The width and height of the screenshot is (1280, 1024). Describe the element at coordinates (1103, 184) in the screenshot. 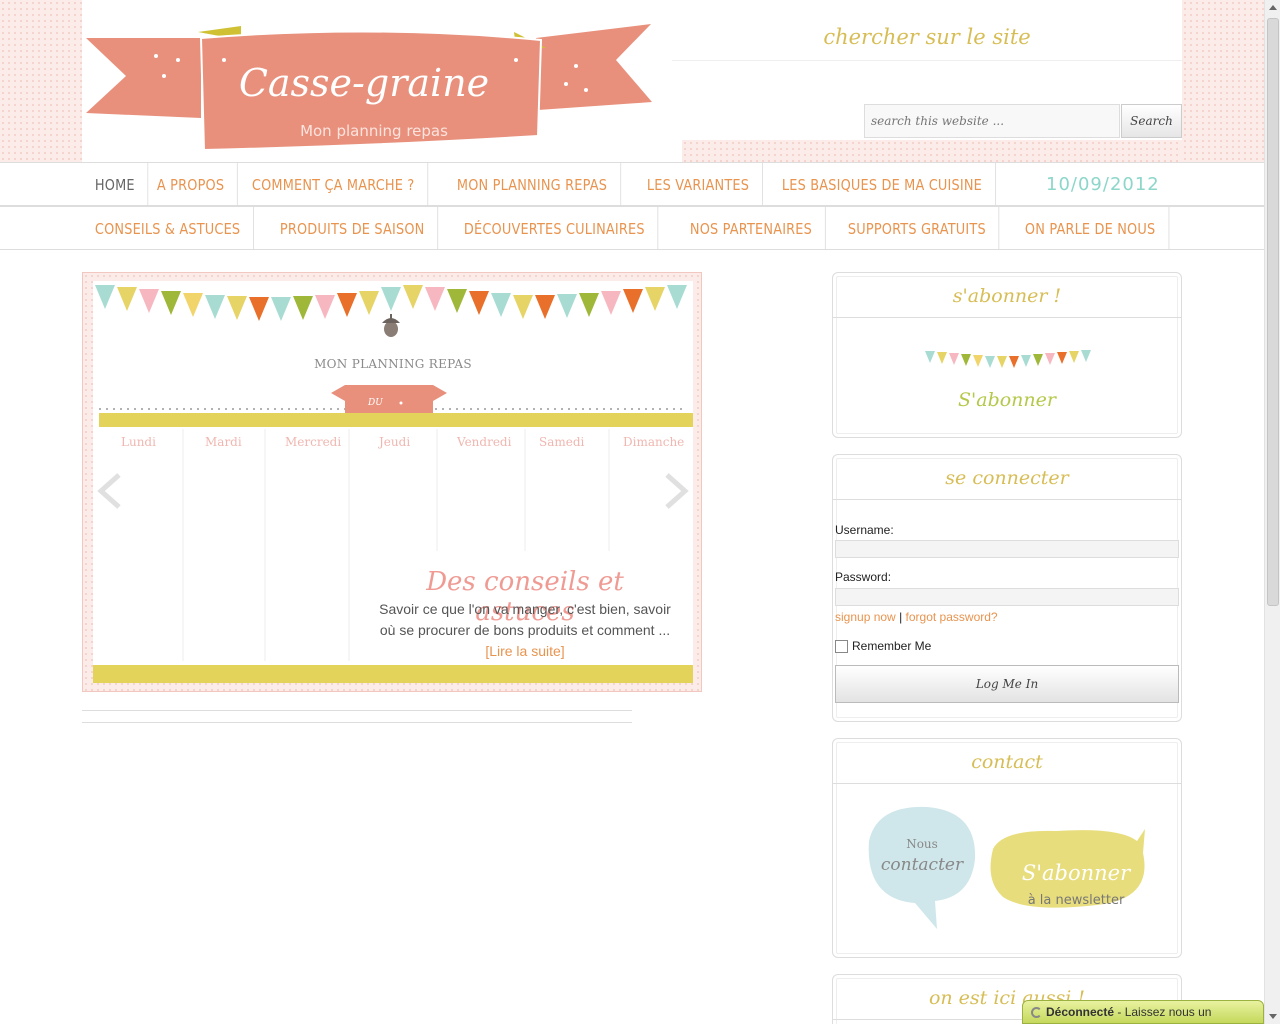

I see `current-date: 10/09/2012` at that location.